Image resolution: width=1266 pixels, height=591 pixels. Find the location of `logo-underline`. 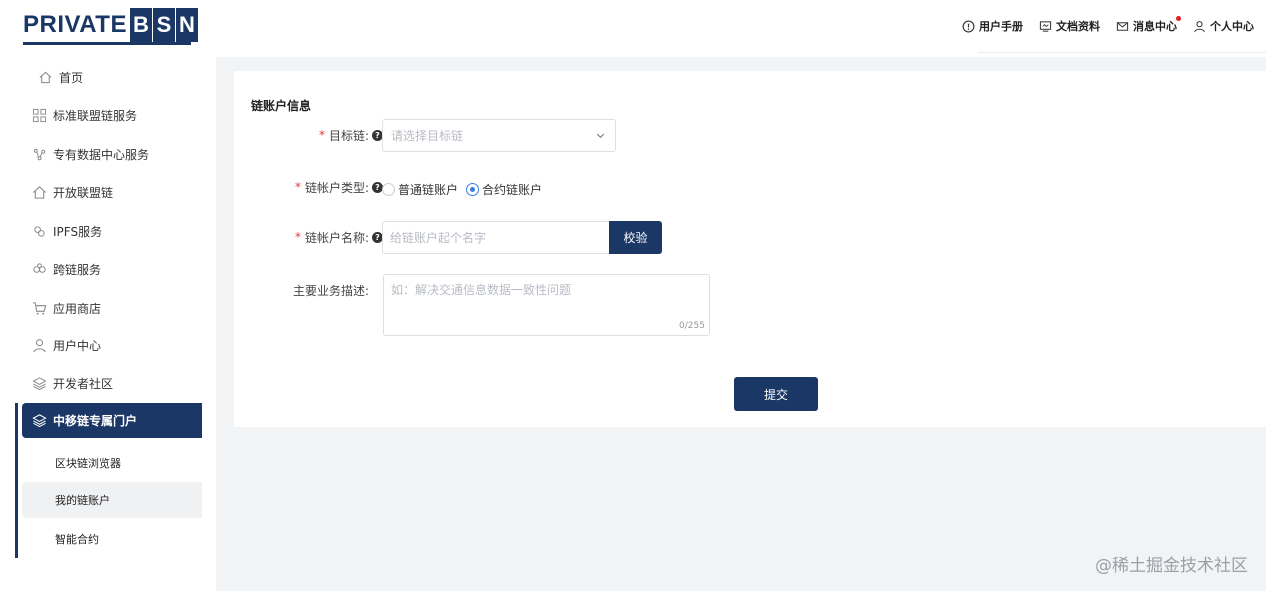

logo-underline is located at coordinates (107, 43).